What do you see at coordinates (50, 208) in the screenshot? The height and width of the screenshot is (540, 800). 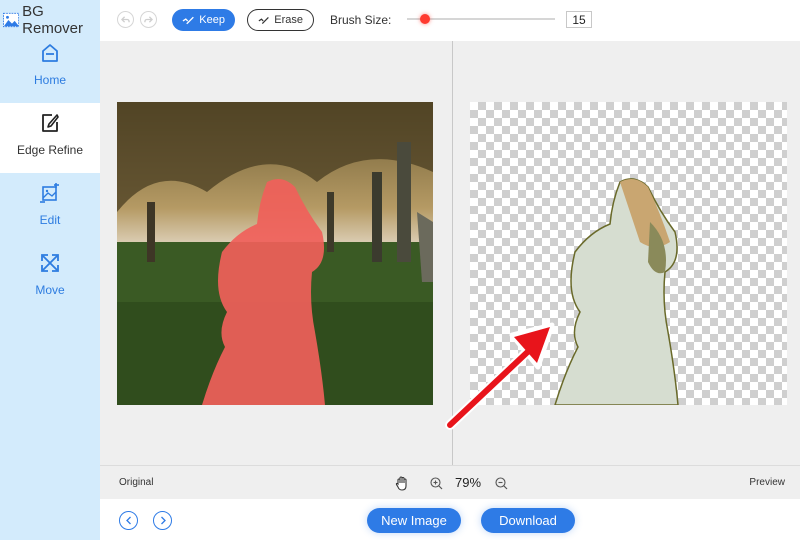 I see `sidebar-item-edit: Edit` at bounding box center [50, 208].